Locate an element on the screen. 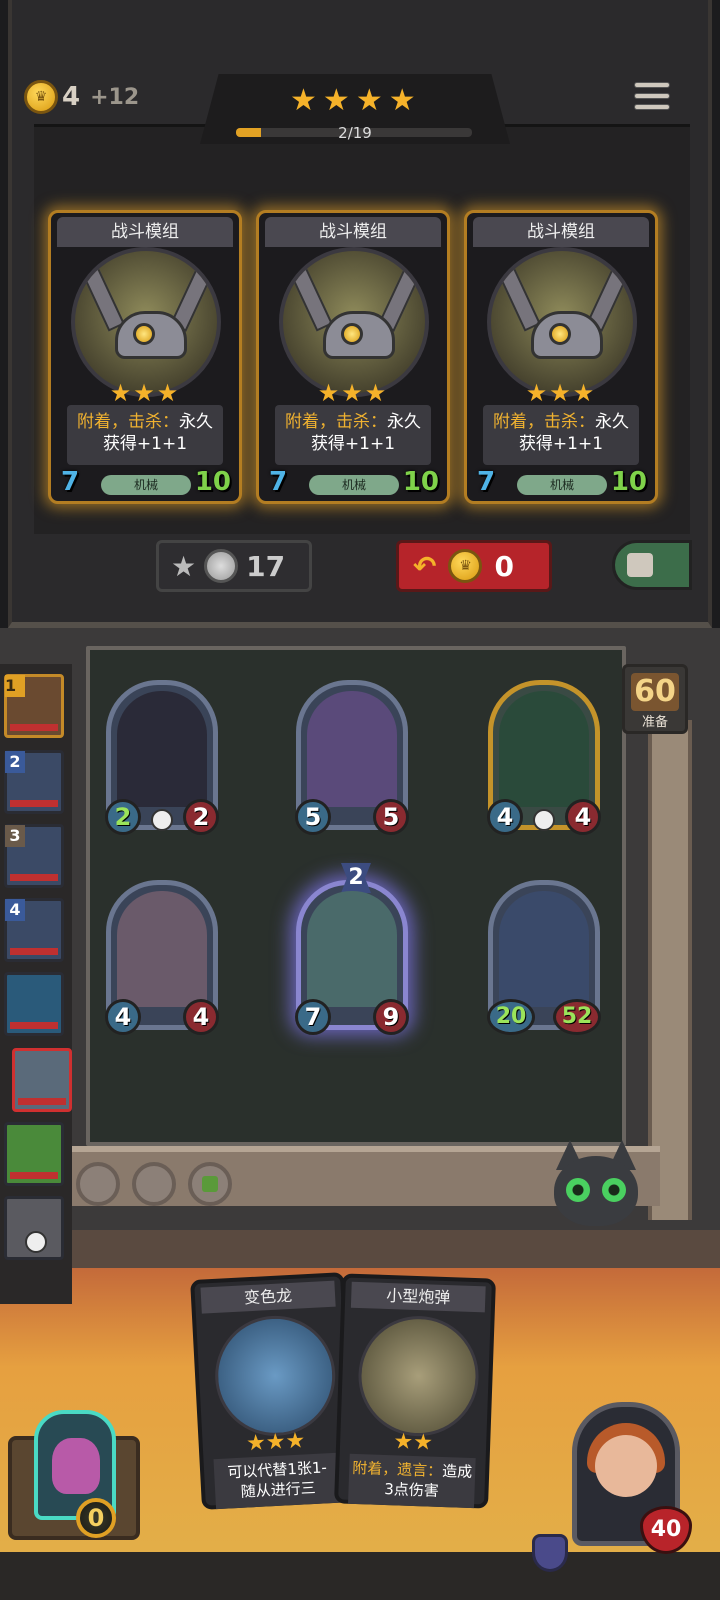 This screenshot has height=1600, width=720. hero-portrait-dead is located at coordinates (34, 1228).